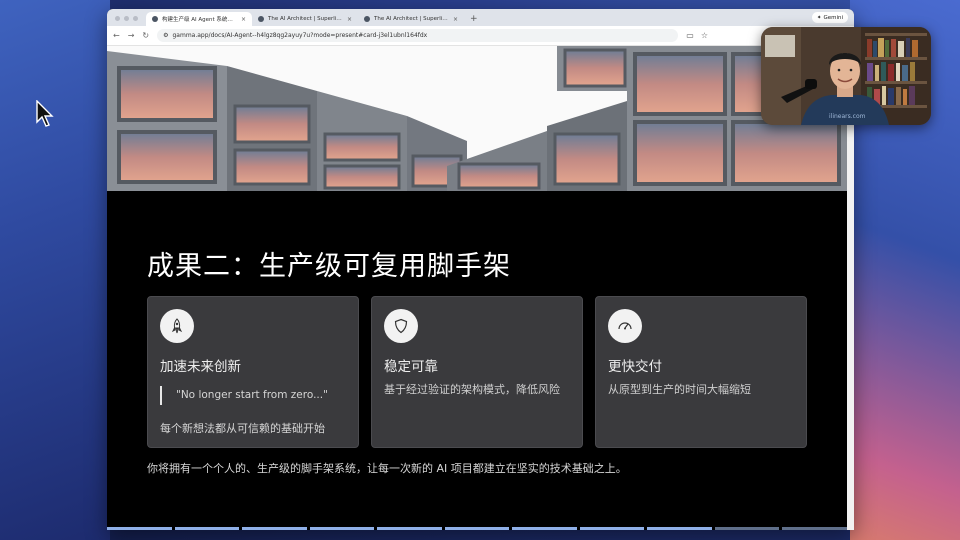 This screenshot has width=960, height=540. I want to click on shirt-text: ilinears.com, so click(847, 116).